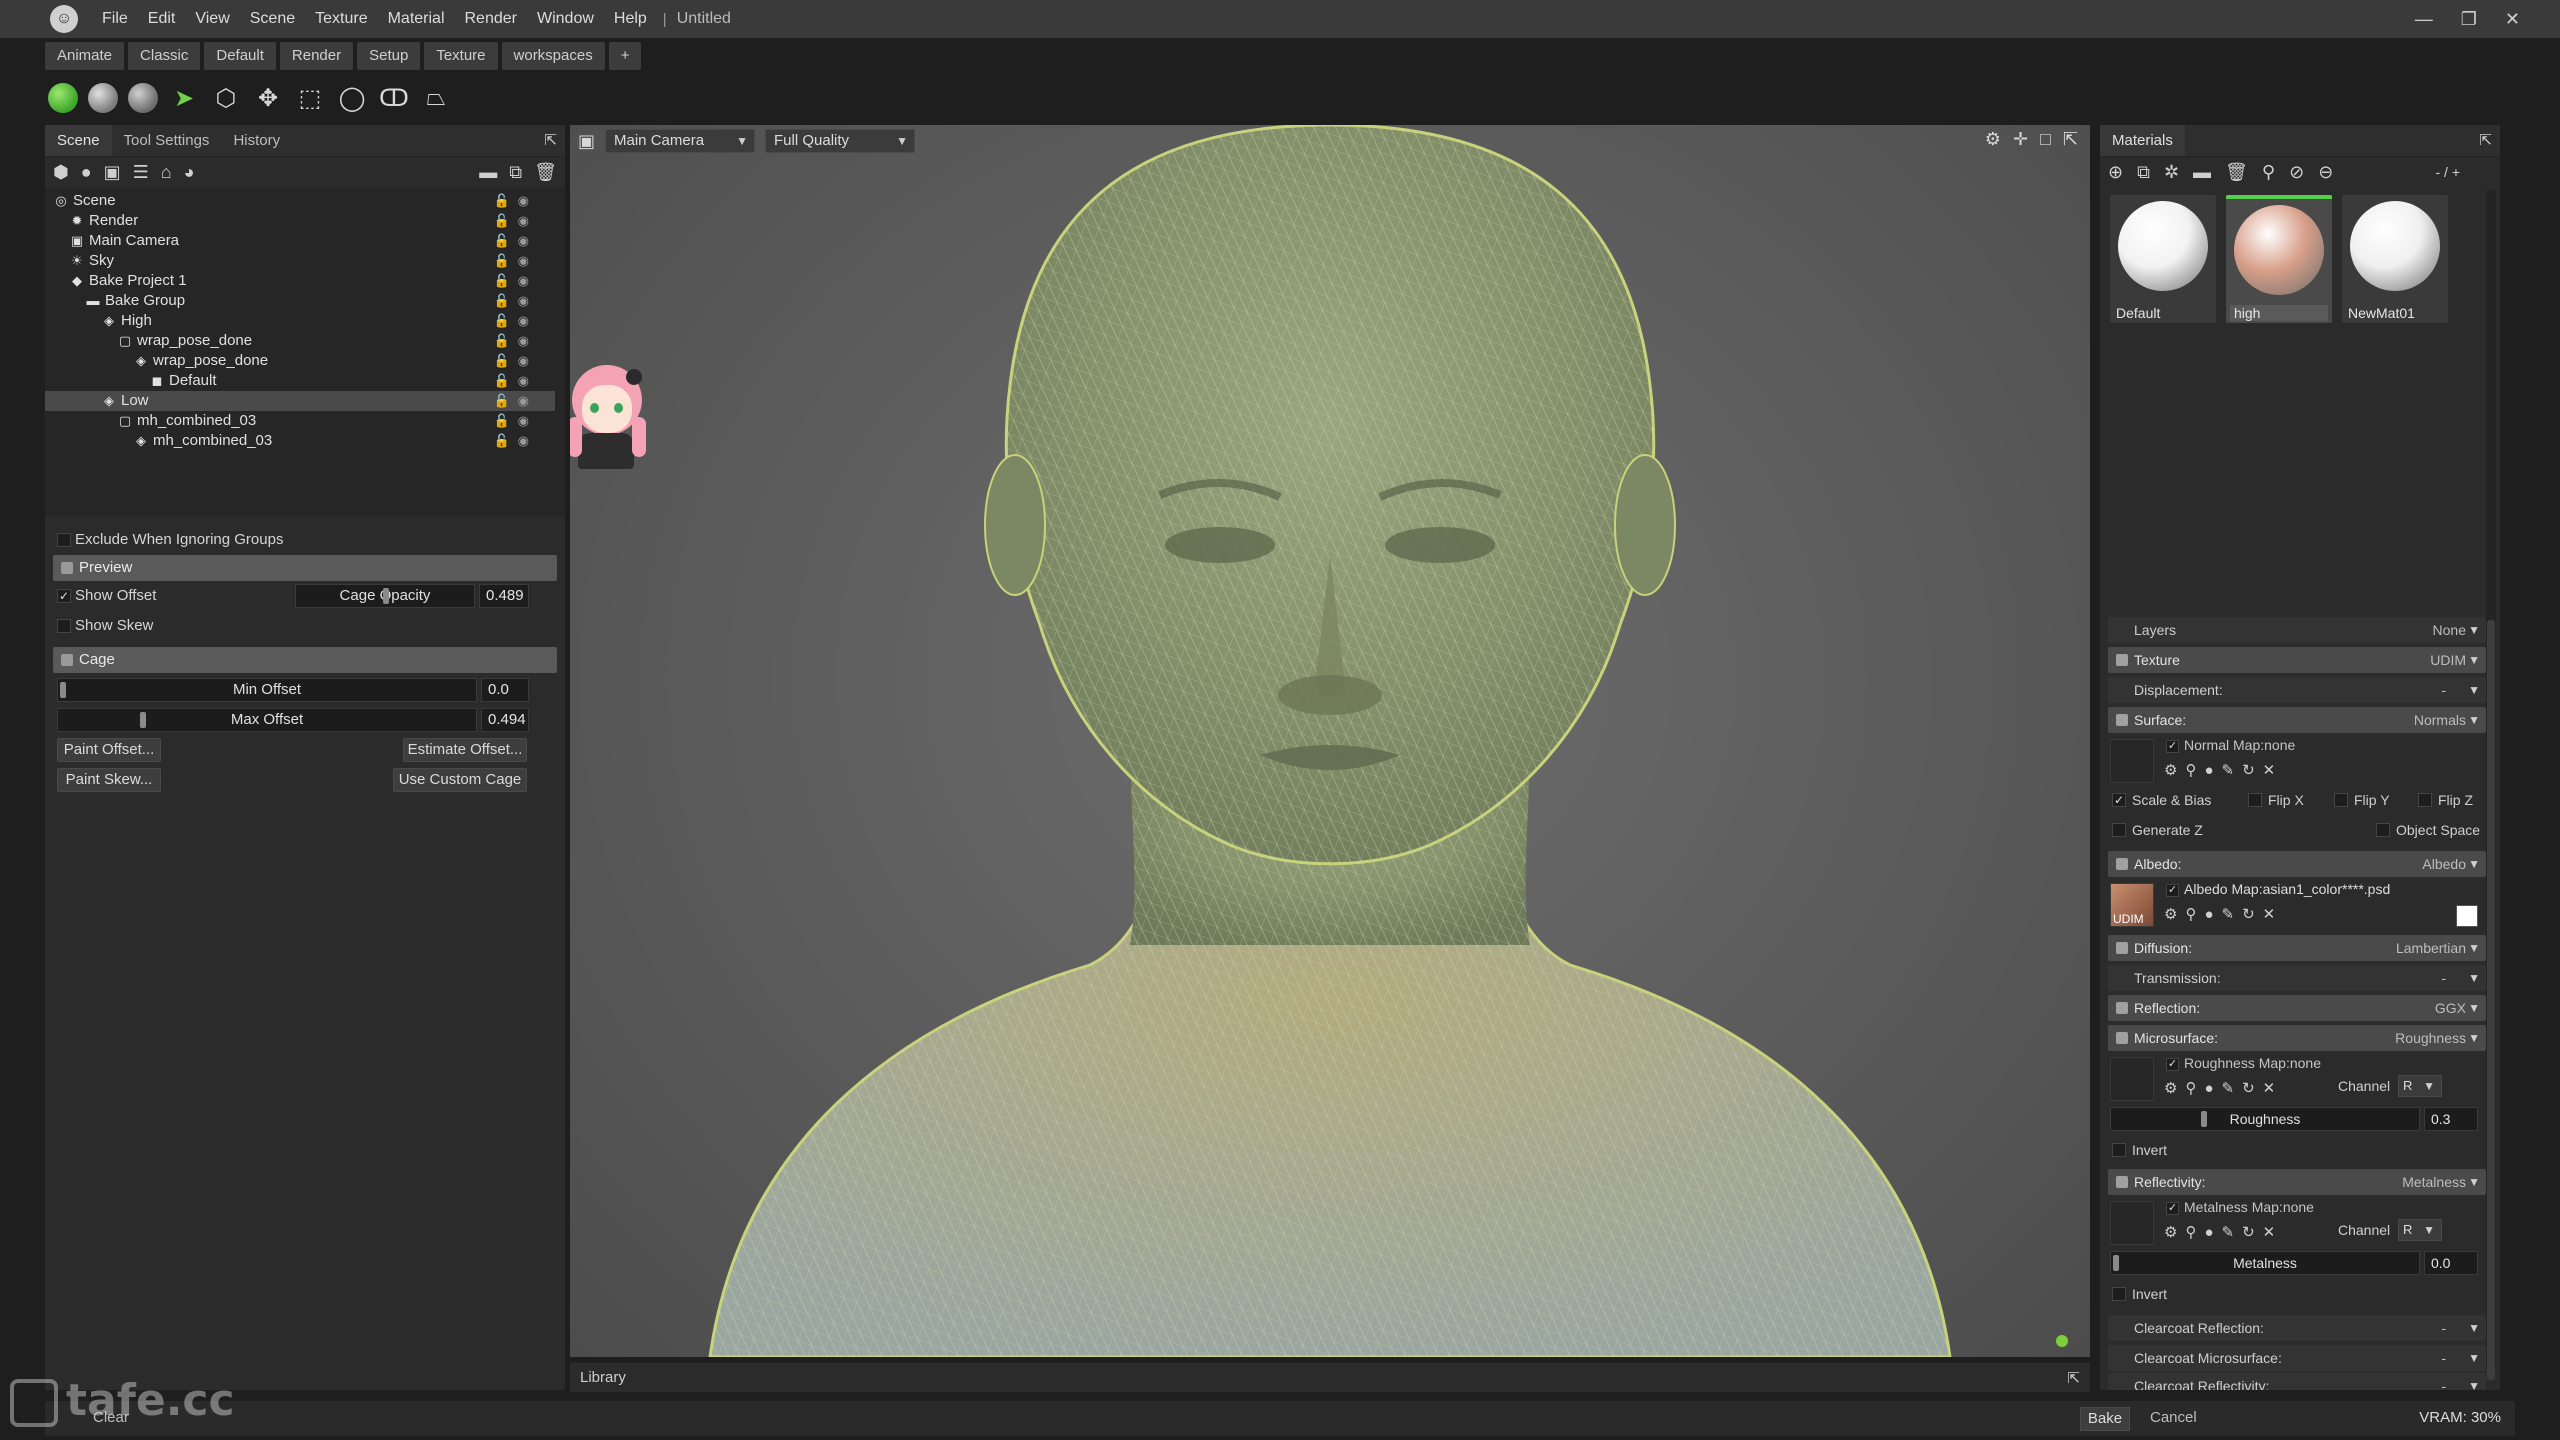  I want to click on surface-section-header: Surface: Normals ▼, so click(2297, 720).